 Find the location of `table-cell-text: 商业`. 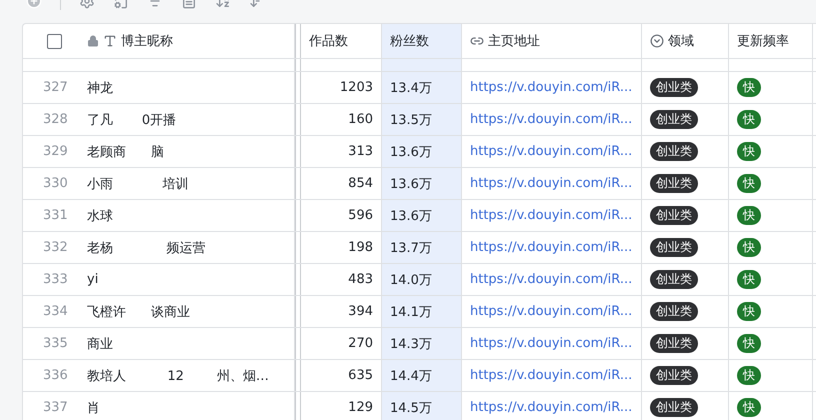

table-cell-text: 商业 is located at coordinates (100, 344).